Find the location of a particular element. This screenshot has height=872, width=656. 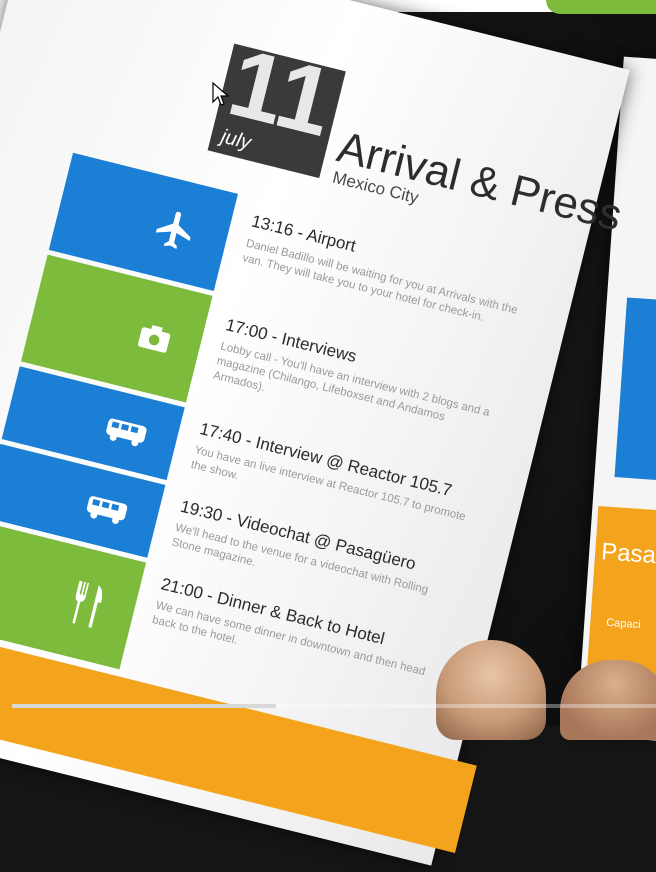

right-page-sub: Capaci is located at coordinates (623, 624).